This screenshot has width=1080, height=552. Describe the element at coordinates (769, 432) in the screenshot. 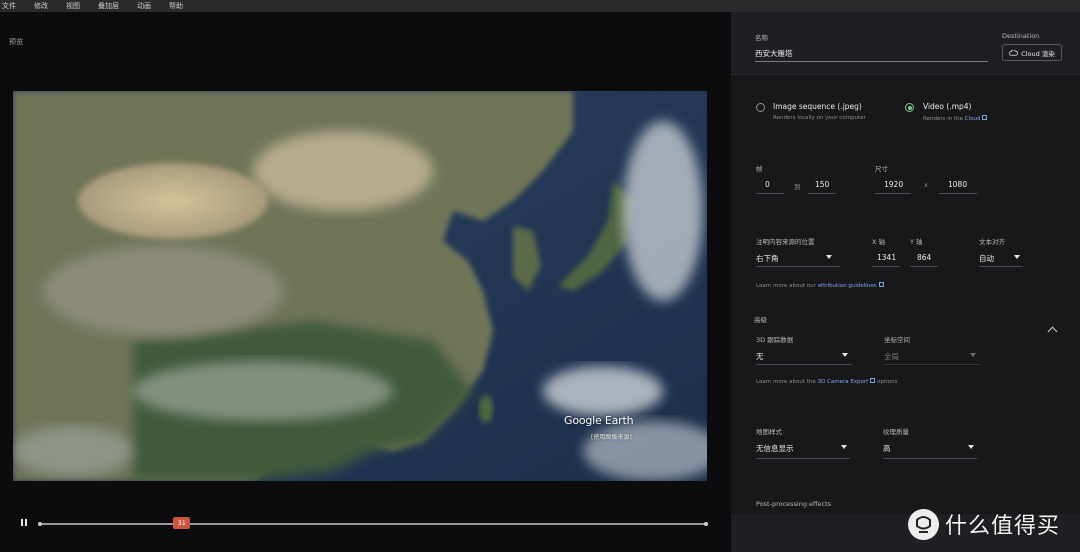

I see `map-style-label: 地图样式` at that location.